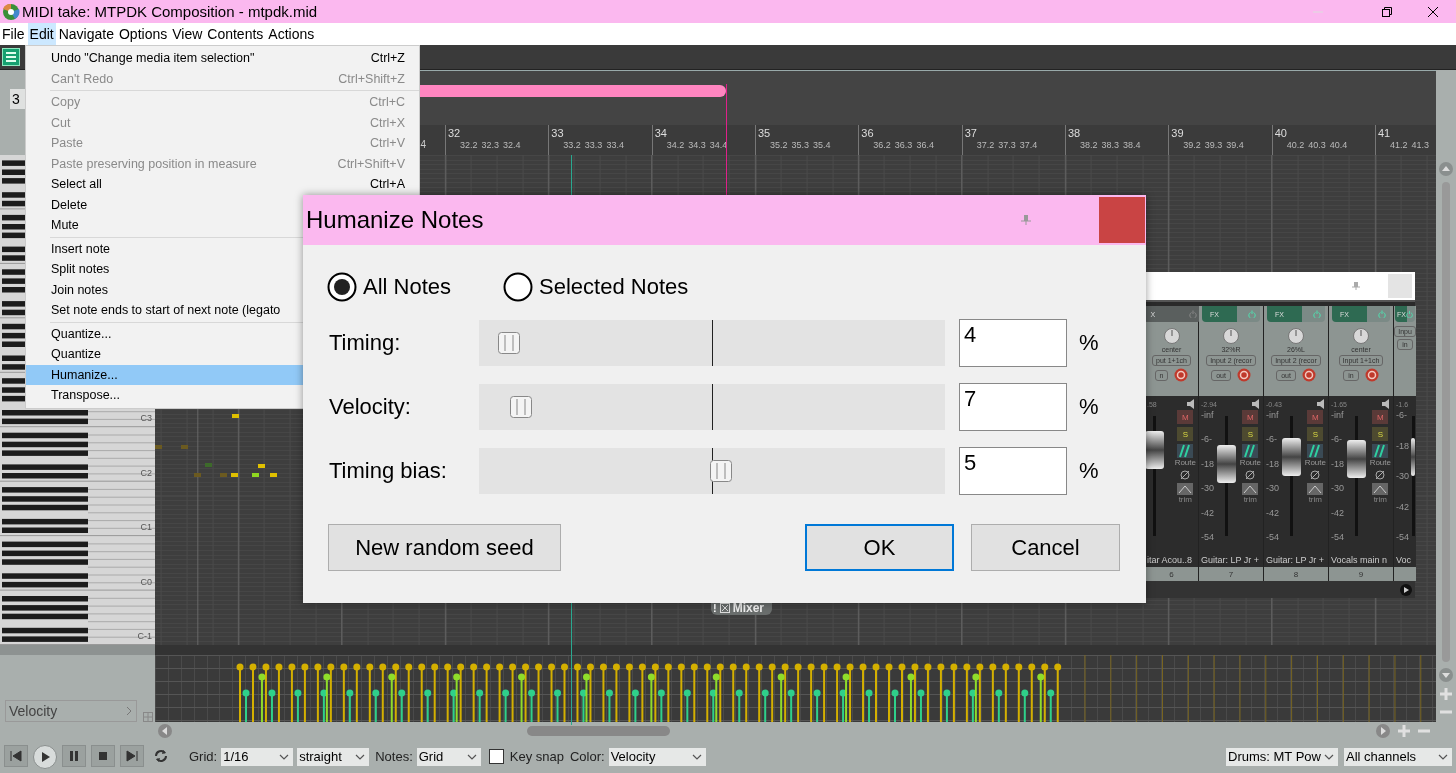  Describe the element at coordinates (203, 756) in the screenshot. I see `grid-label: Grid:` at that location.